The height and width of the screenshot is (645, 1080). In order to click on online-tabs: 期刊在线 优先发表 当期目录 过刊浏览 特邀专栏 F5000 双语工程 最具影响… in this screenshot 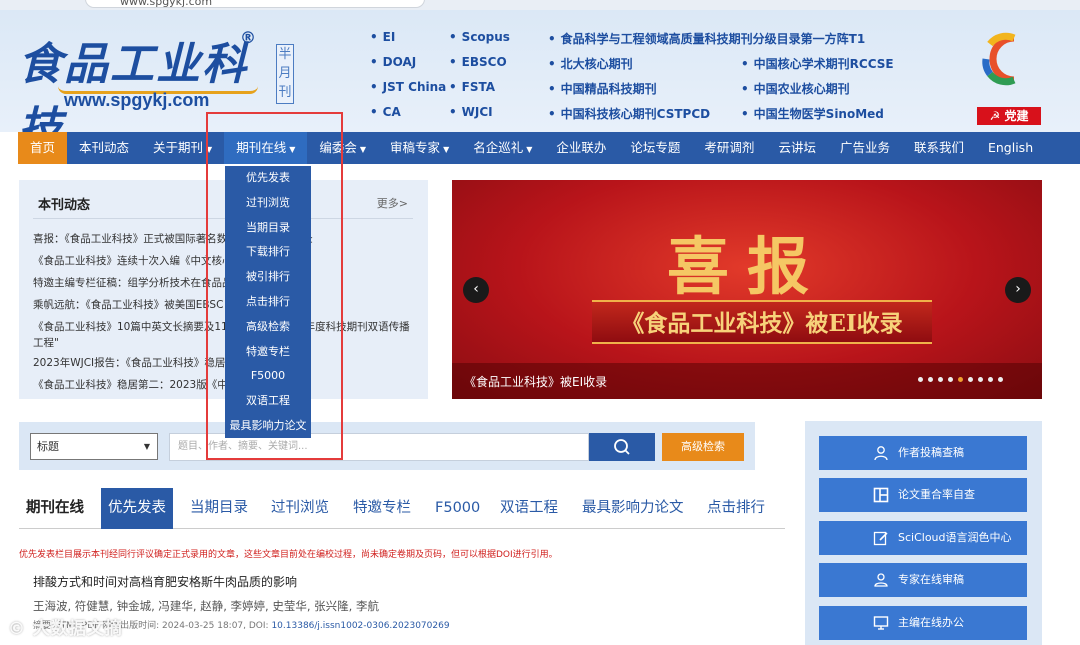, I will do `click(402, 508)`.